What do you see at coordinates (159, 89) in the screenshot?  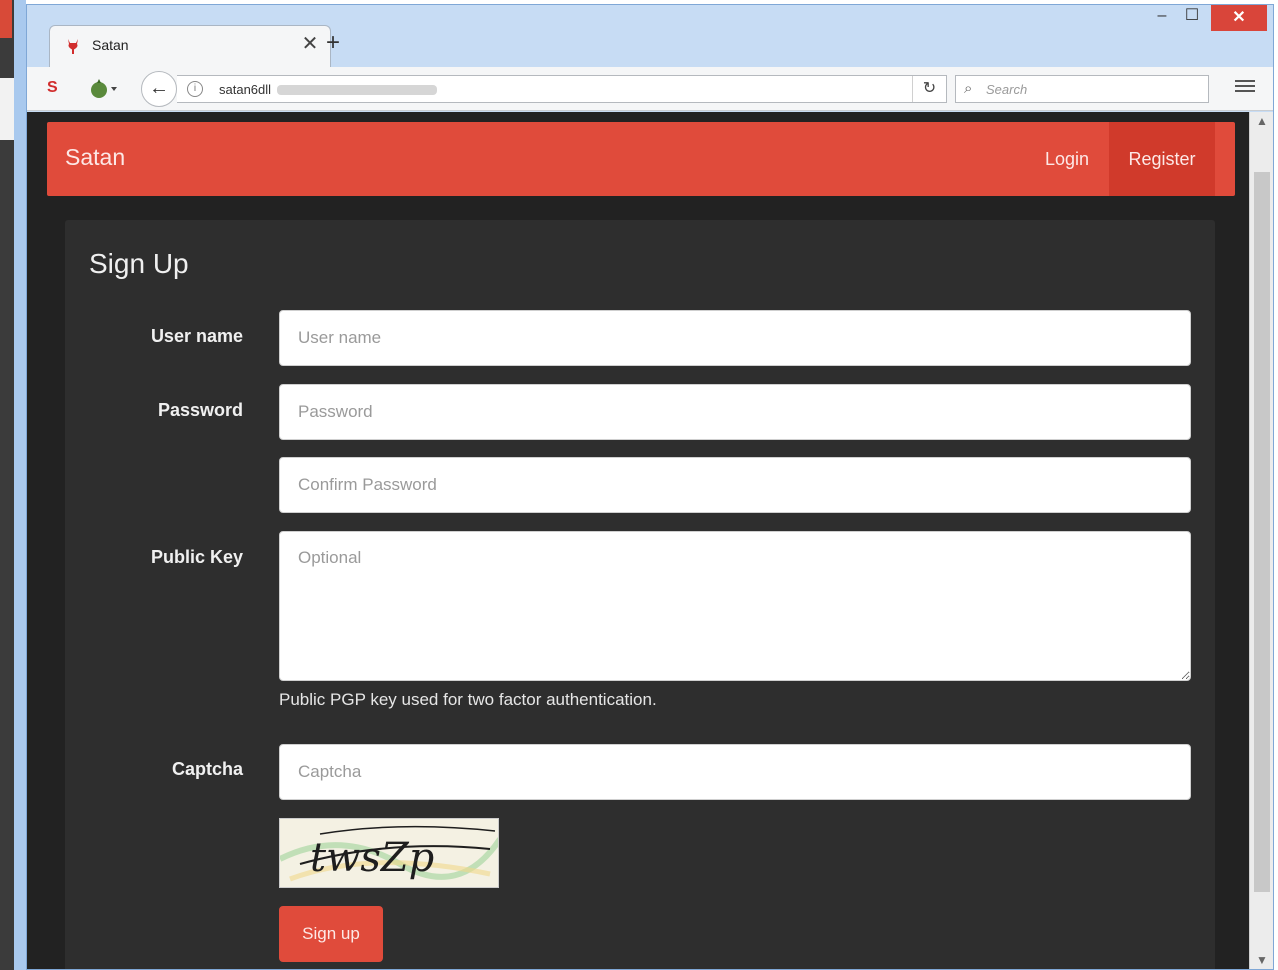 I see `back-arrow-icon: ←` at bounding box center [159, 89].